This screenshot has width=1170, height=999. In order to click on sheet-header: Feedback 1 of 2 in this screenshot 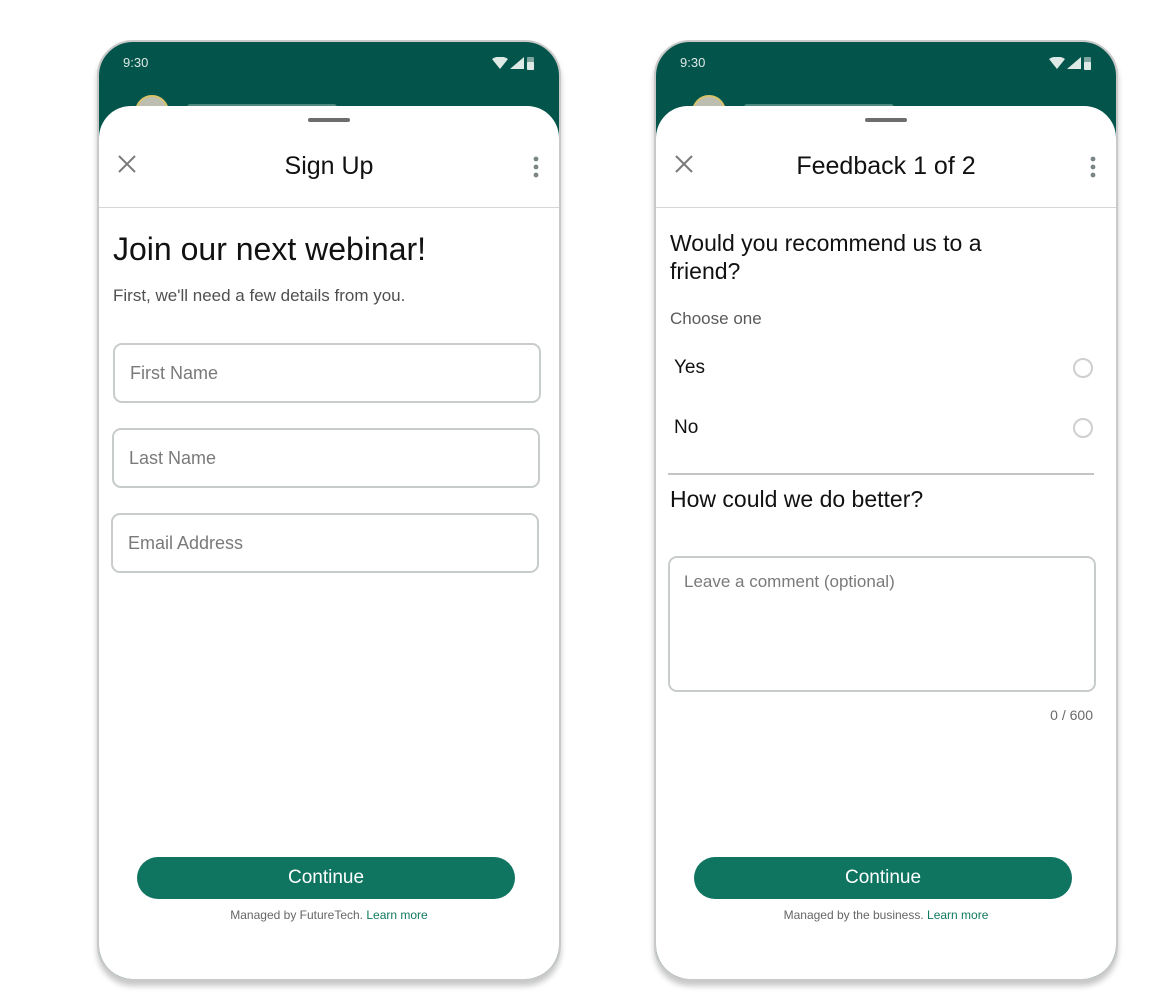, I will do `click(886, 172)`.